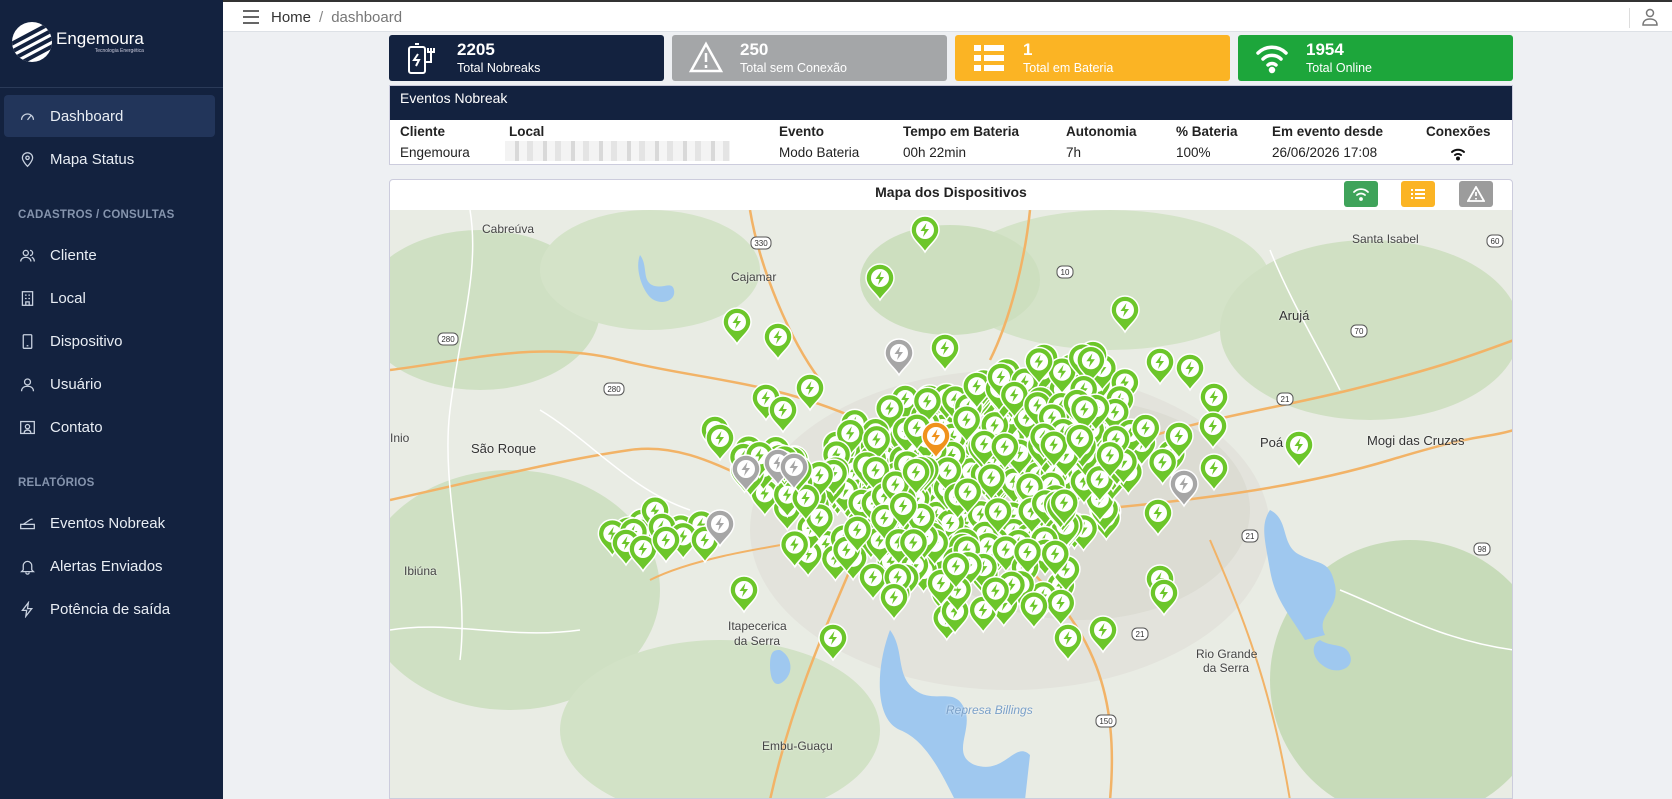  Describe the element at coordinates (400, 438) in the screenshot. I see `town-label: Inio` at that location.